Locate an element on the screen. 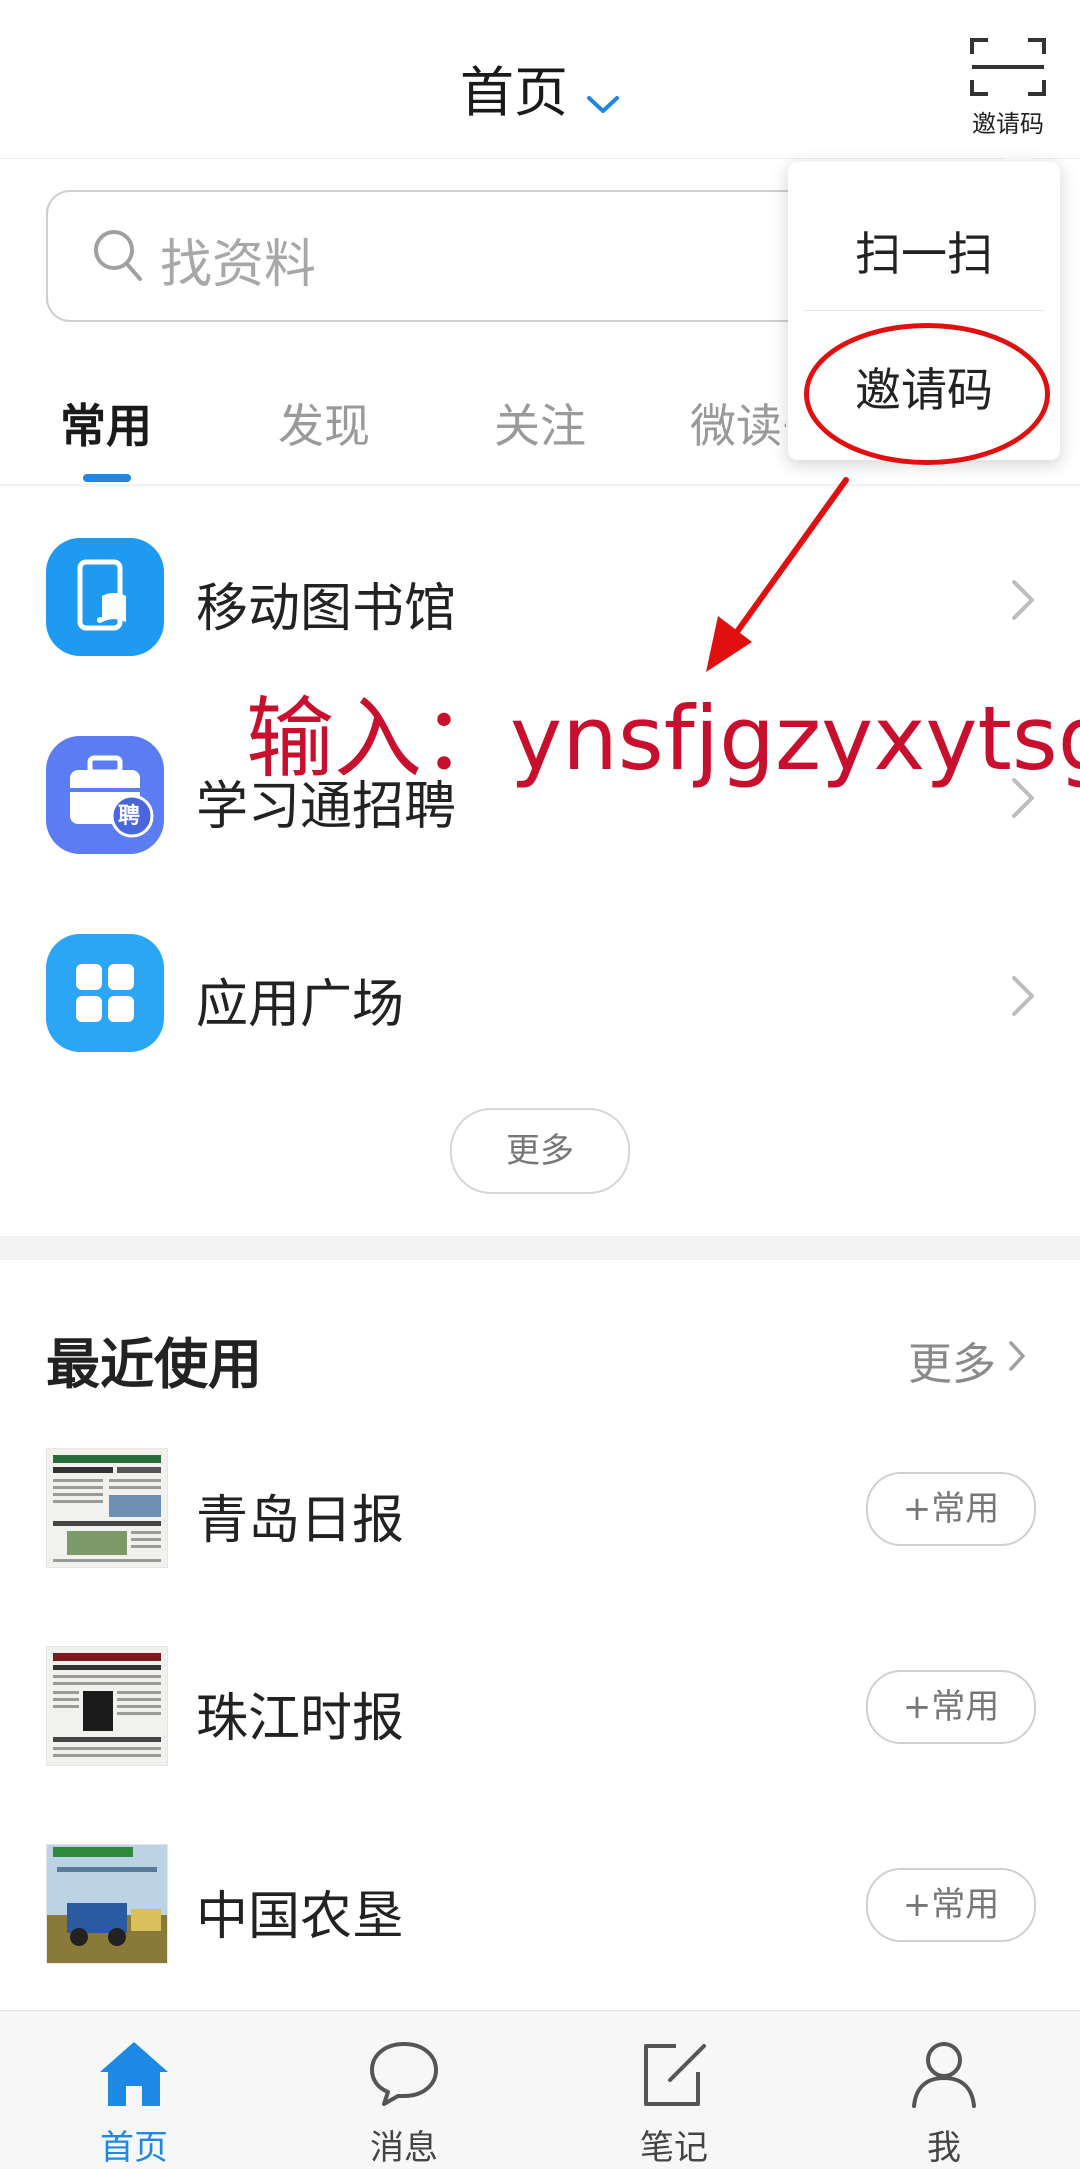 The image size is (1080, 2169). annotation-arrow is located at coordinates (777, 574).